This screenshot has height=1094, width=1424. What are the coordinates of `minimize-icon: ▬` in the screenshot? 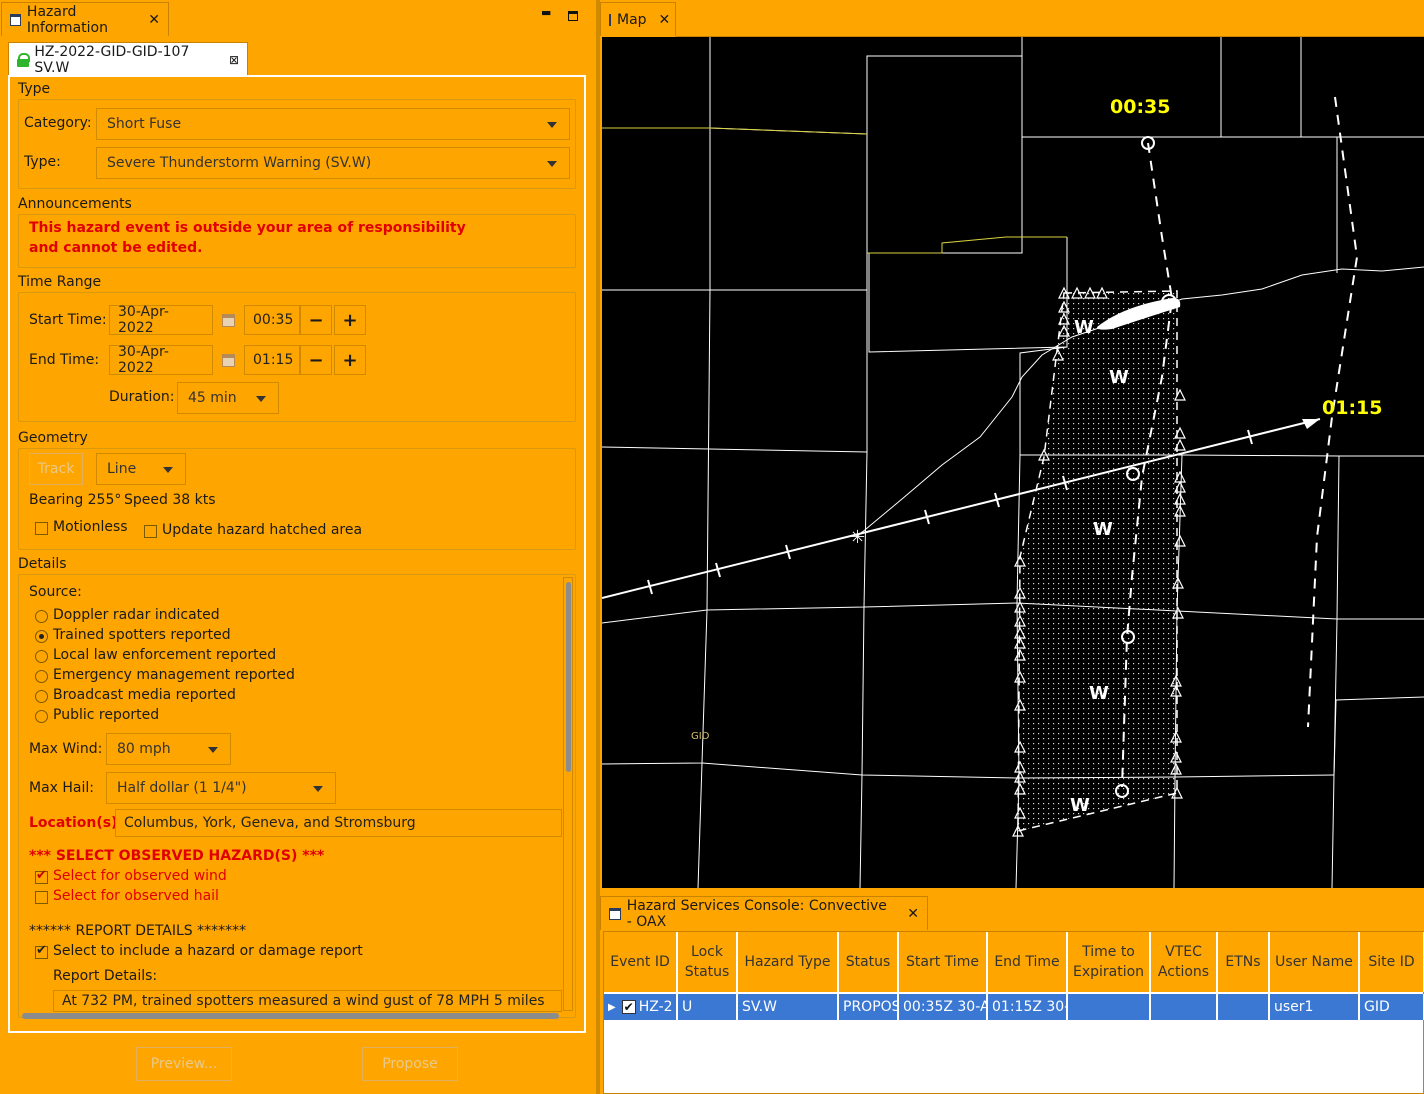 It's located at (546, 12).